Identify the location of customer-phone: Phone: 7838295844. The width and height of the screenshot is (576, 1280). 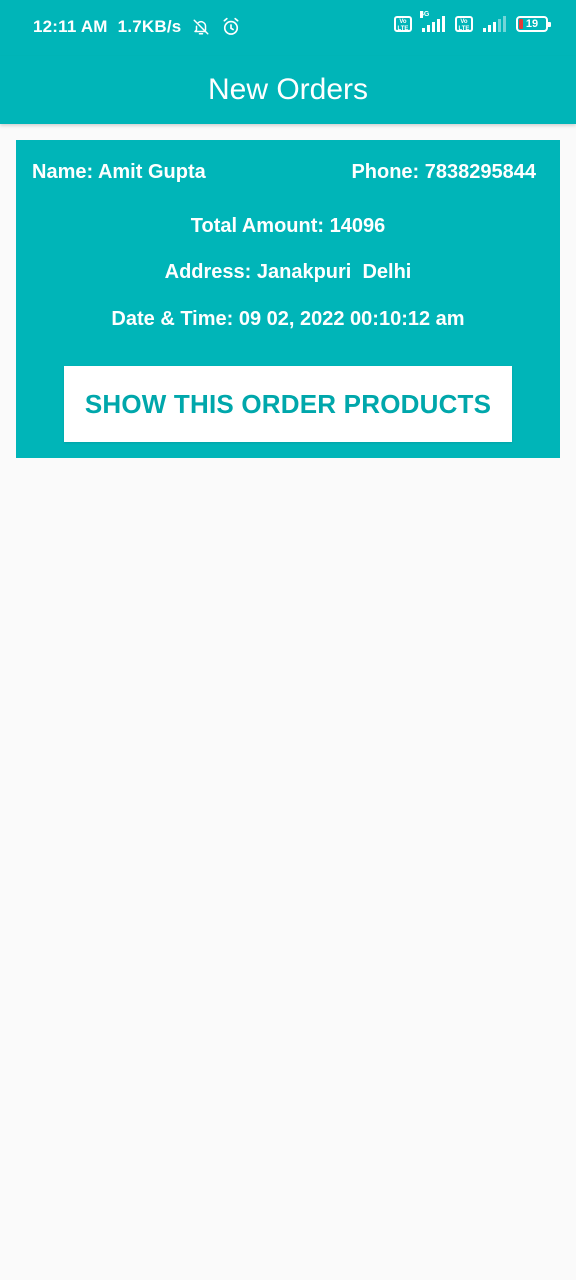
(443, 172).